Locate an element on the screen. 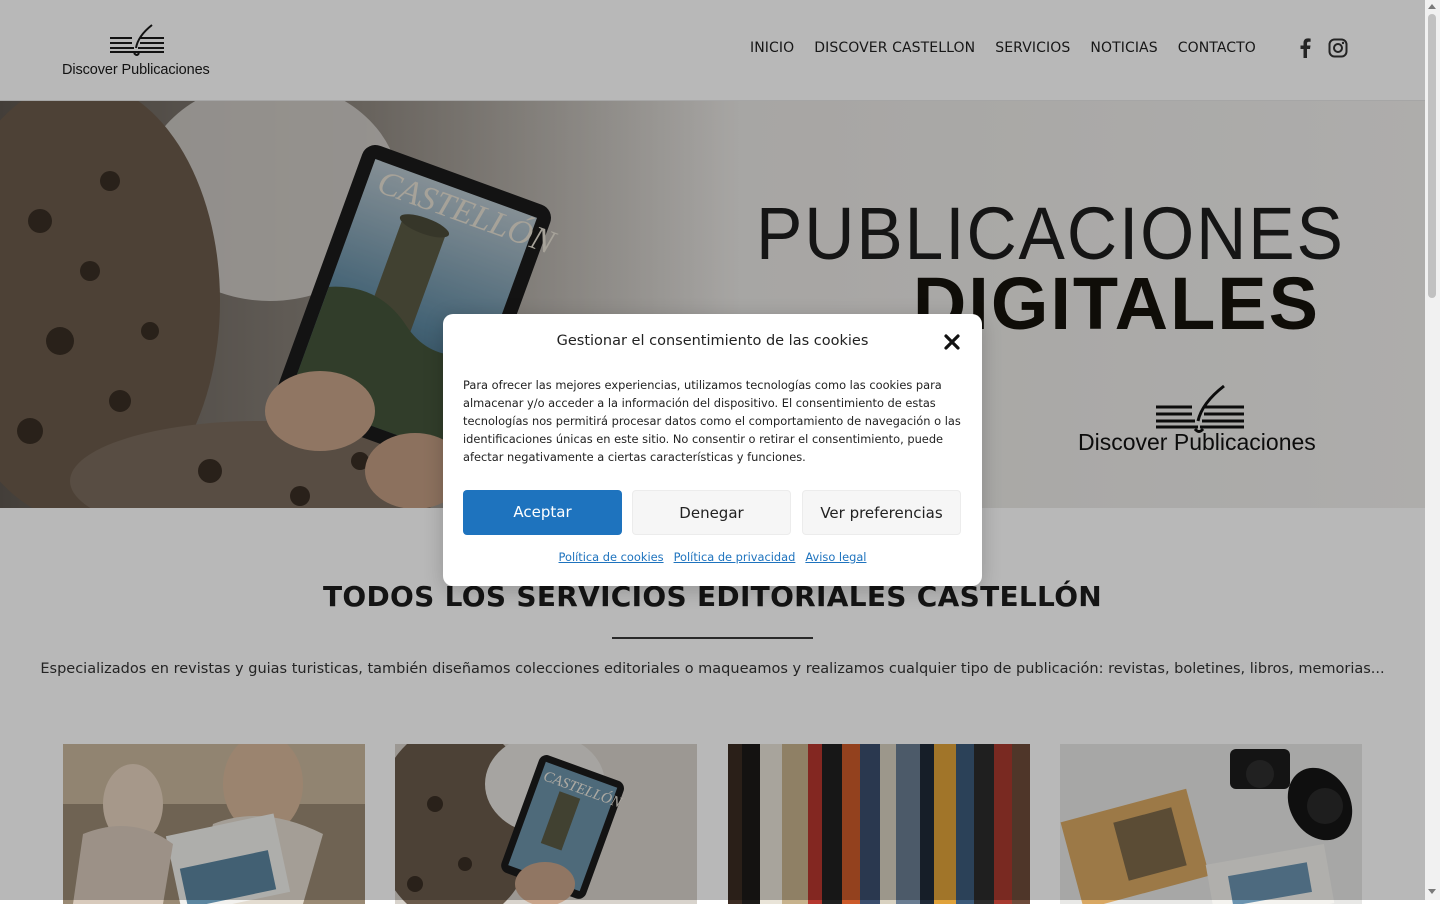 Image resolution: width=1440 pixels, height=904 pixels. scroll-up-arrow-icon is located at coordinates (1432, 6).